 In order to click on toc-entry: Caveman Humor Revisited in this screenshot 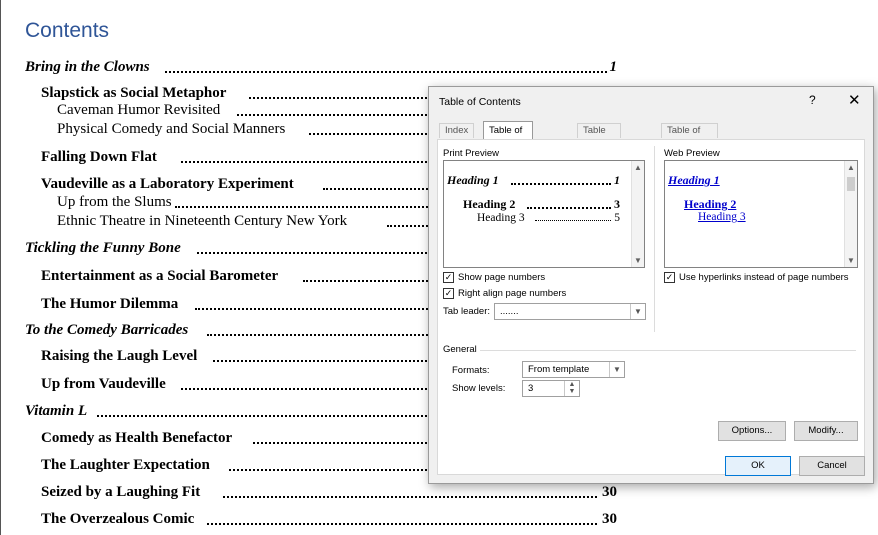, I will do `click(244, 110)`.